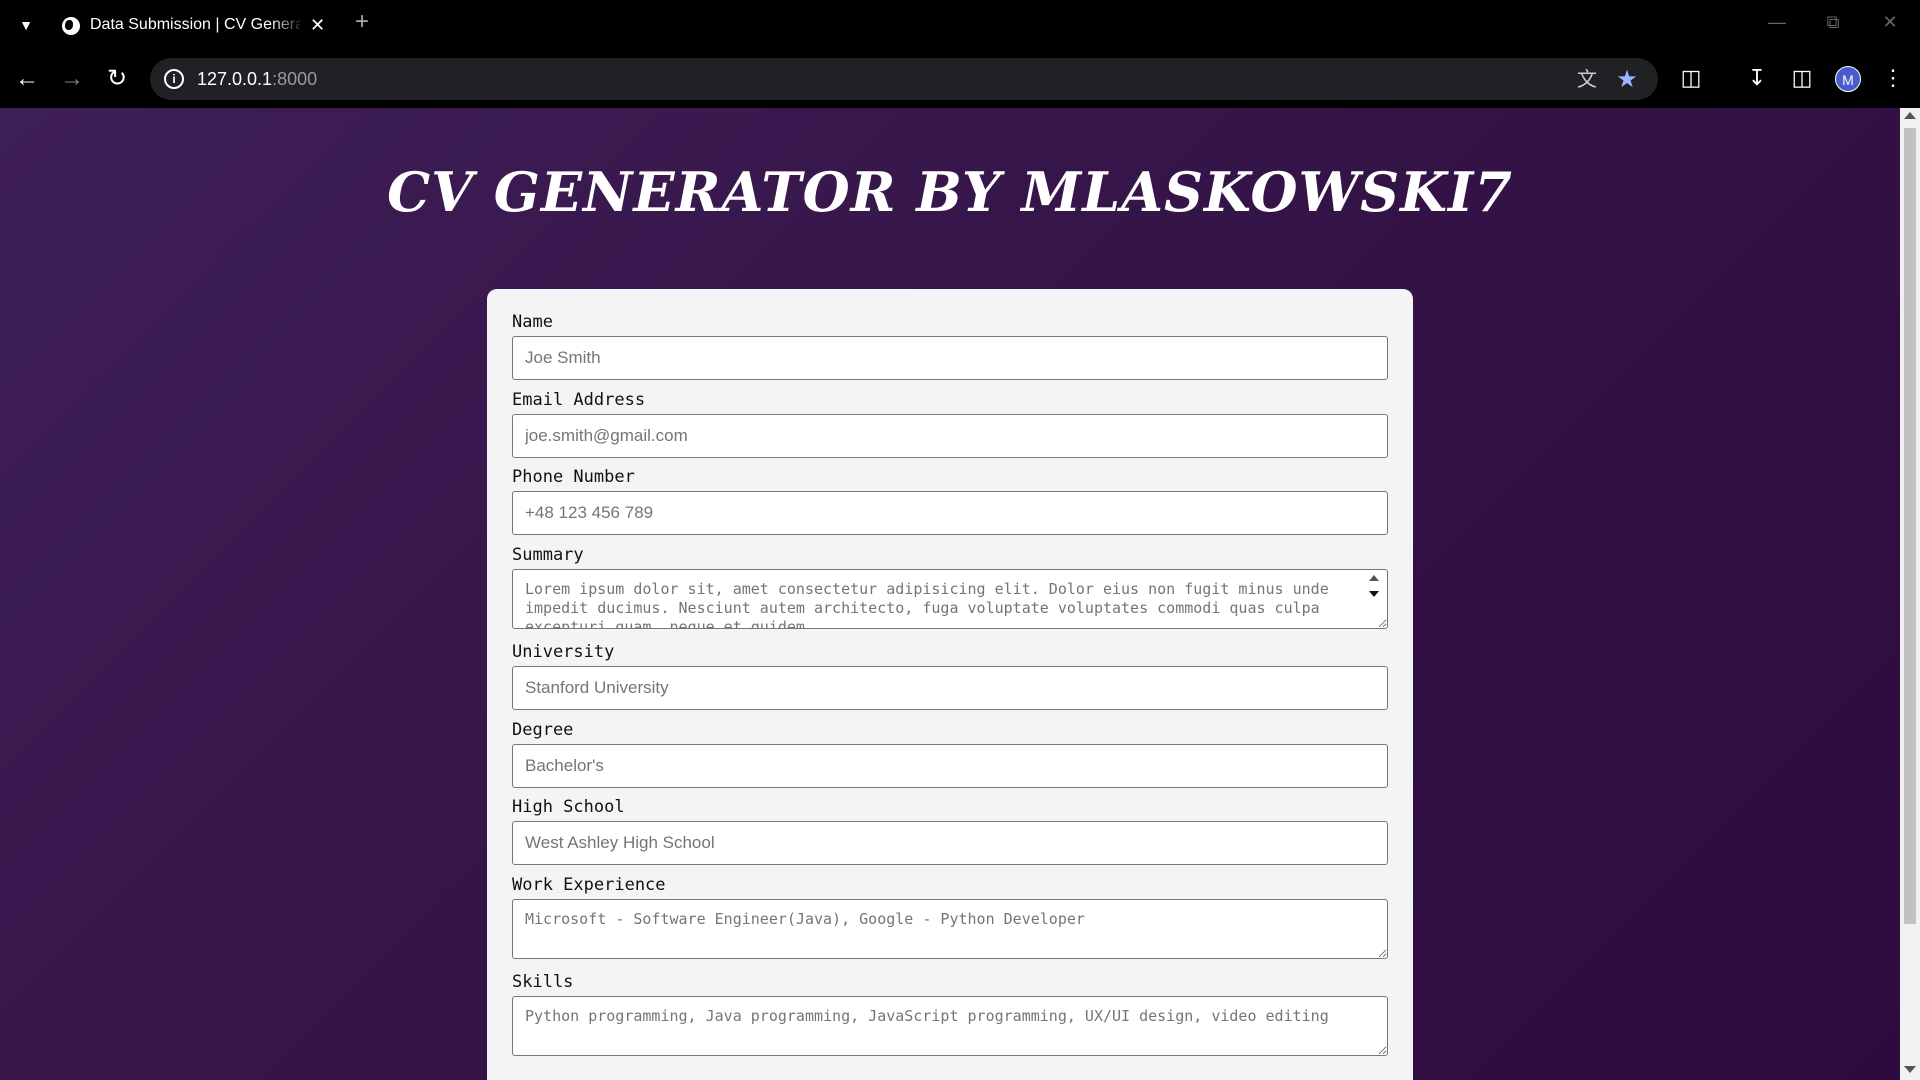 This screenshot has width=1920, height=1080. I want to click on skills-label: Skills, so click(543, 982).